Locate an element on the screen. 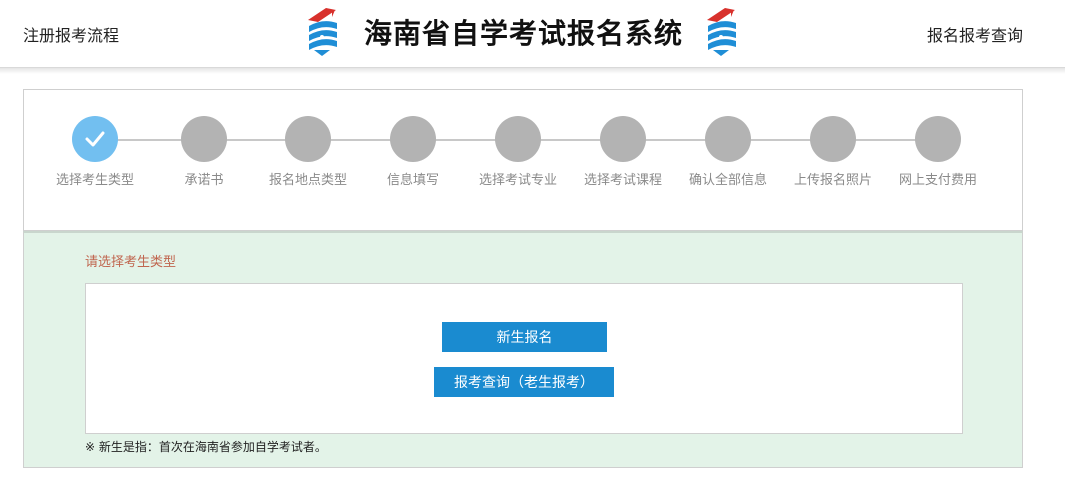  brand: 海南省自学考试报名系统 is located at coordinates (522, 32).